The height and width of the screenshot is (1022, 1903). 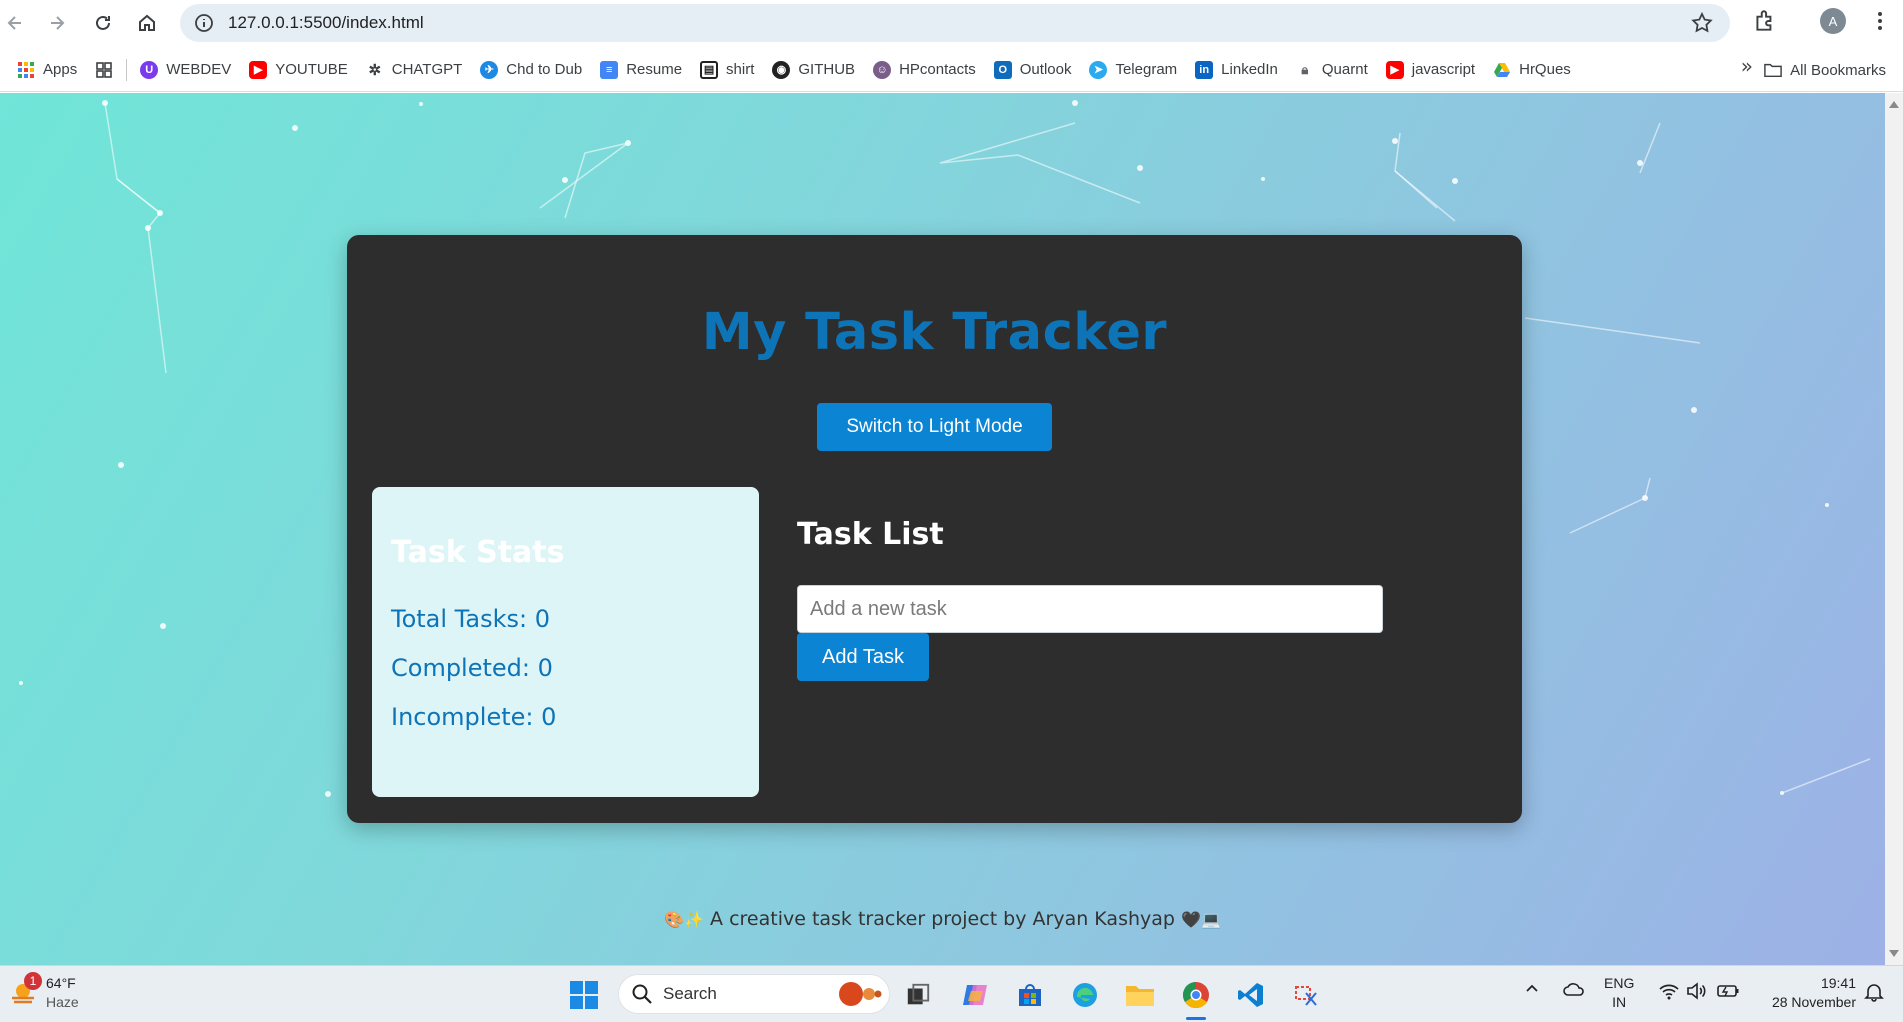 I want to click on chrome-icon, so click(x=1196, y=998).